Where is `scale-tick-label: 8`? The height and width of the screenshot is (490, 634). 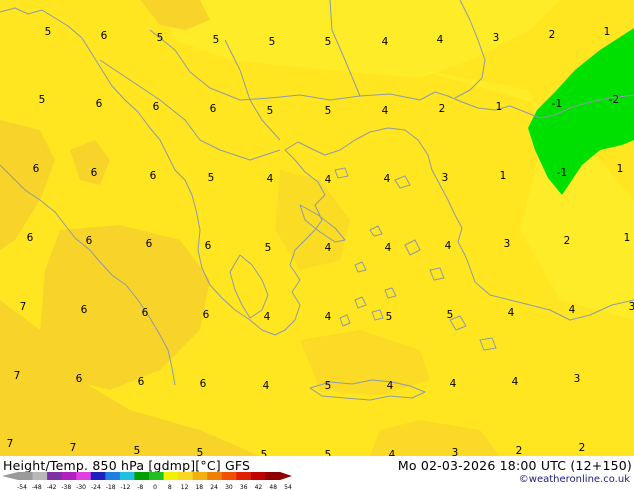
scale-tick-label: 8 is located at coordinates (170, 487).